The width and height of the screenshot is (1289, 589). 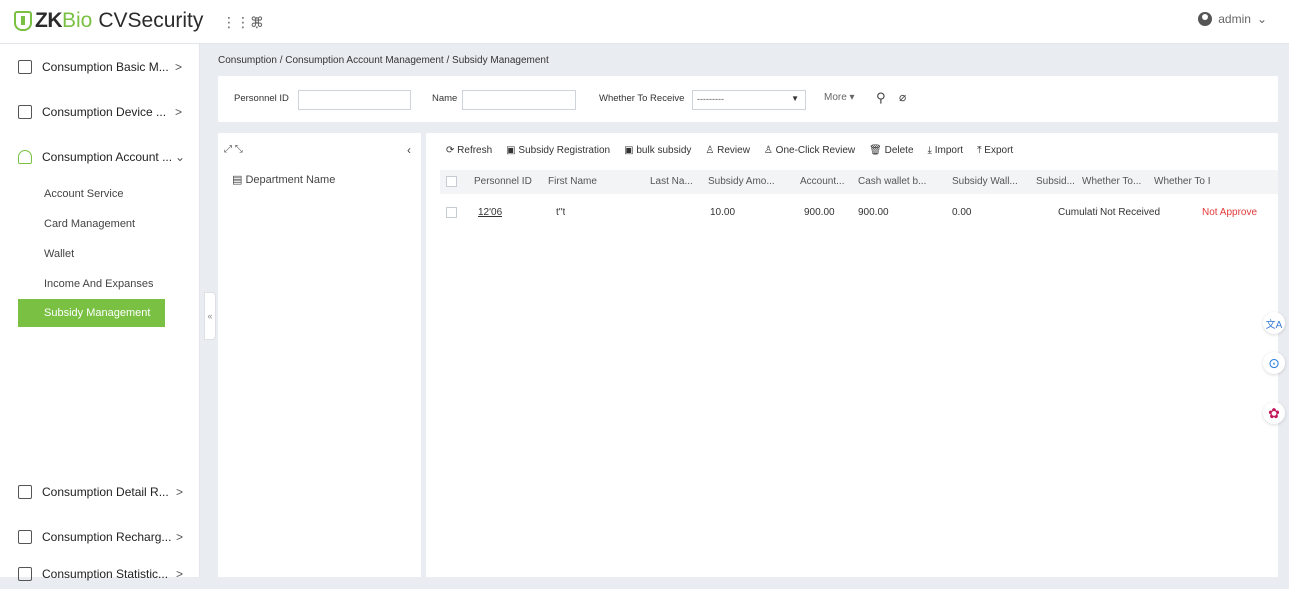 What do you see at coordinates (642, 98) in the screenshot?
I see `whether-to-receive-label: Whether To Receive` at bounding box center [642, 98].